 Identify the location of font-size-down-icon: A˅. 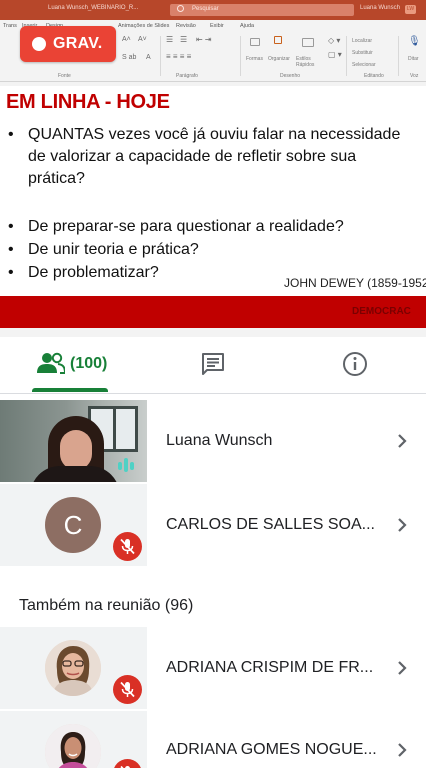
(142, 39).